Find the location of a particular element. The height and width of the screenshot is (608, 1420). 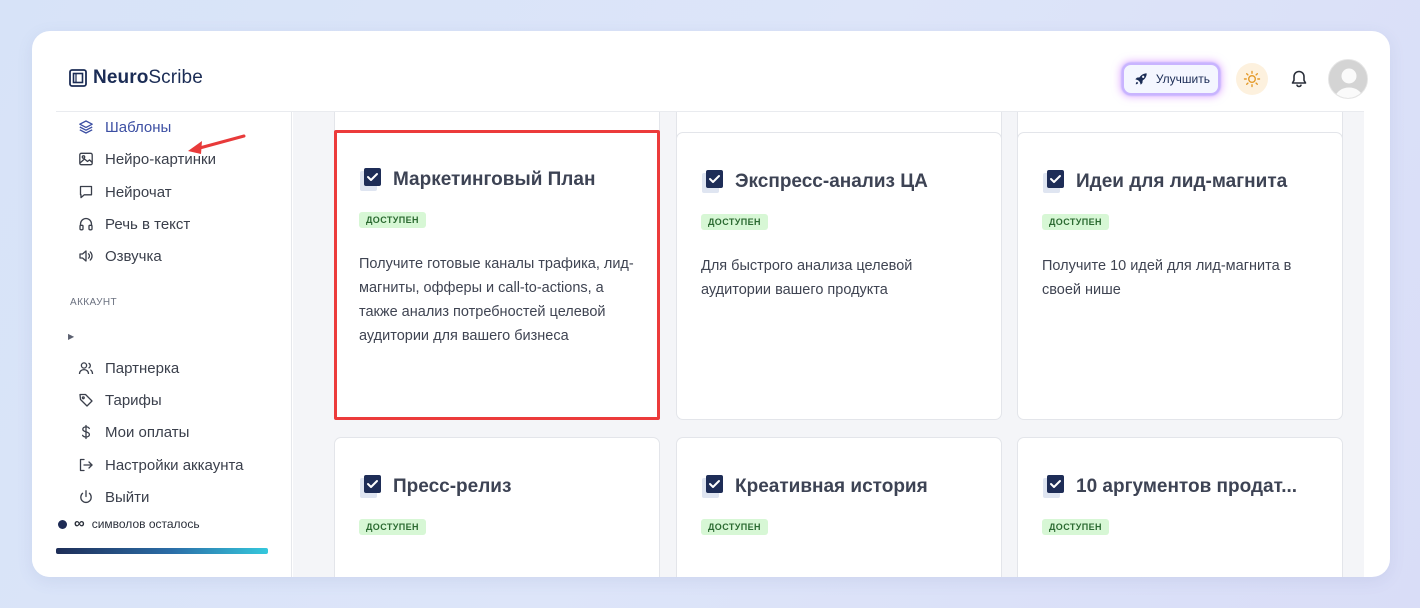

sidebar-item-neurochat: Нейрочат is located at coordinates (125, 192).